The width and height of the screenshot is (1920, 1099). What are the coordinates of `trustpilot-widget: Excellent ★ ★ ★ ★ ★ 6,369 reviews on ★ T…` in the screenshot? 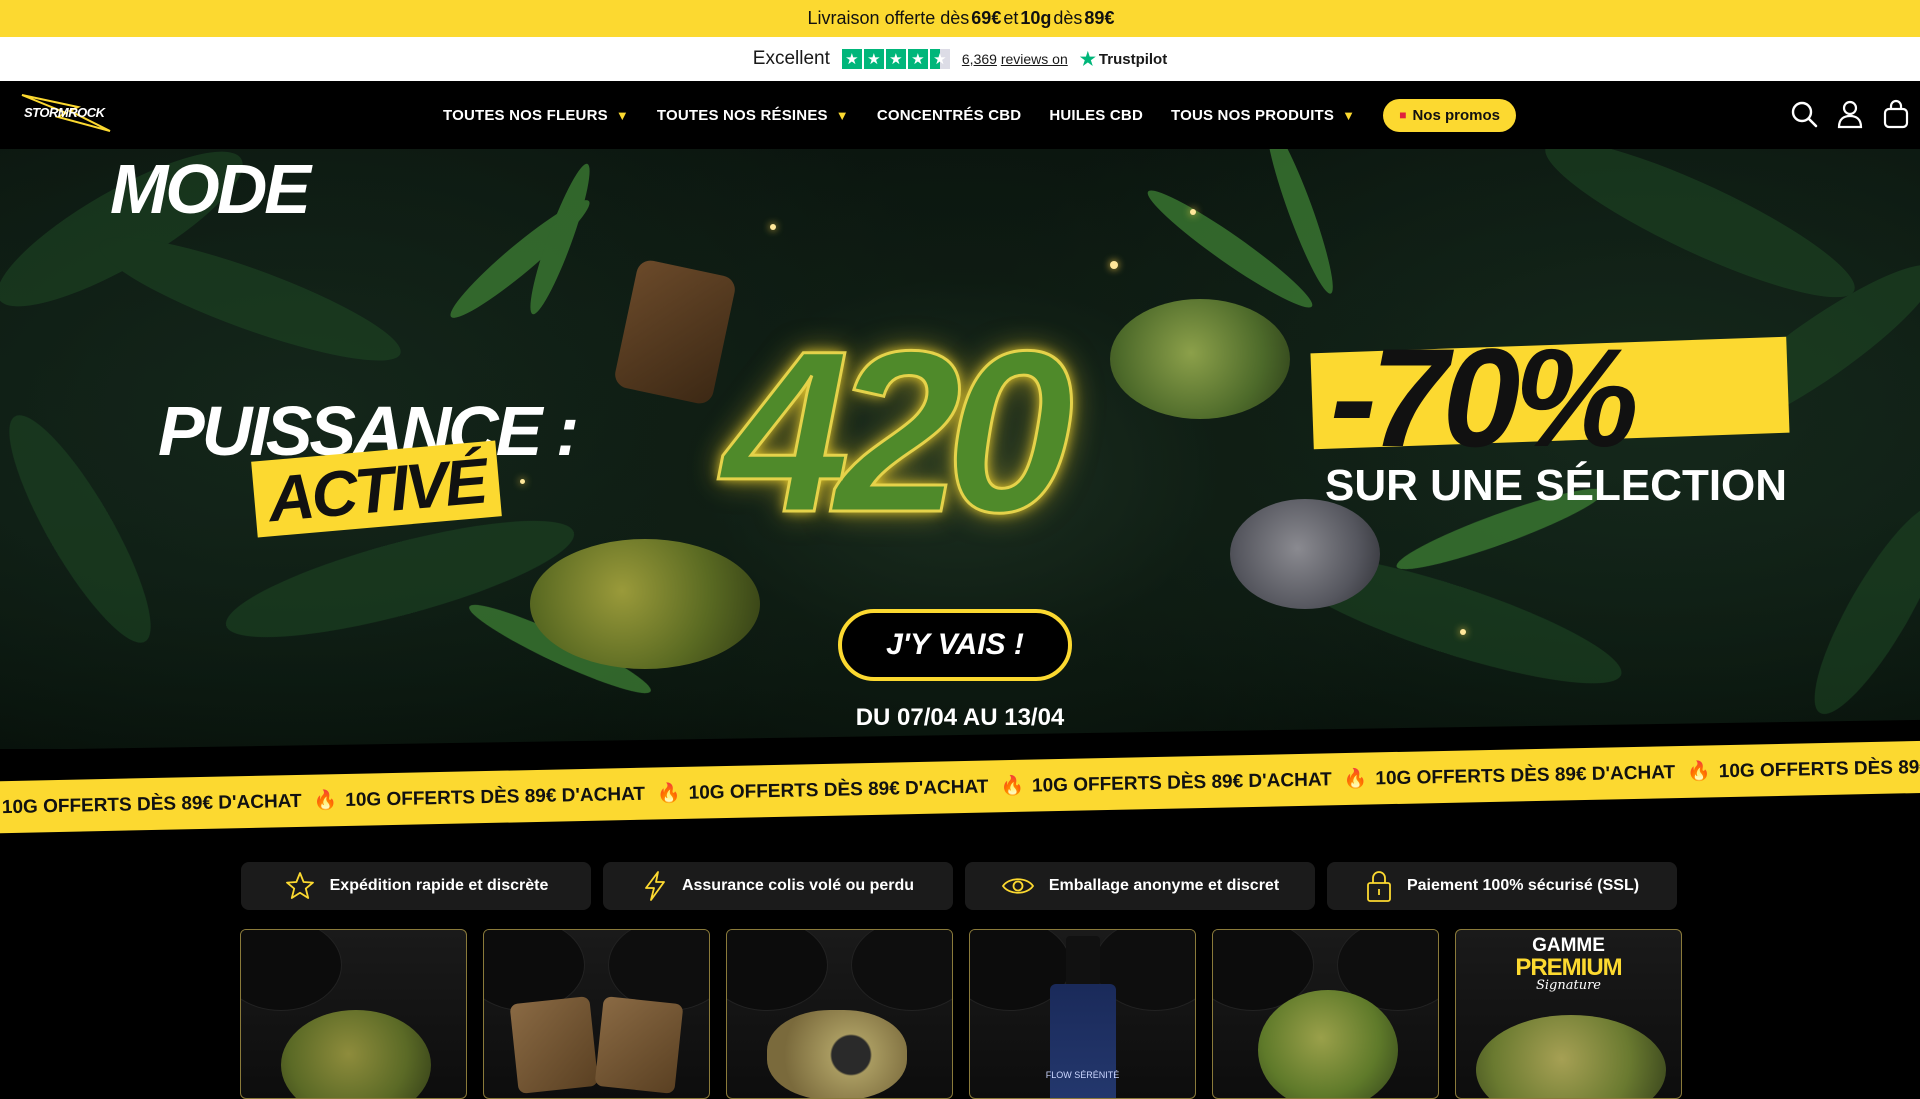 It's located at (960, 59).